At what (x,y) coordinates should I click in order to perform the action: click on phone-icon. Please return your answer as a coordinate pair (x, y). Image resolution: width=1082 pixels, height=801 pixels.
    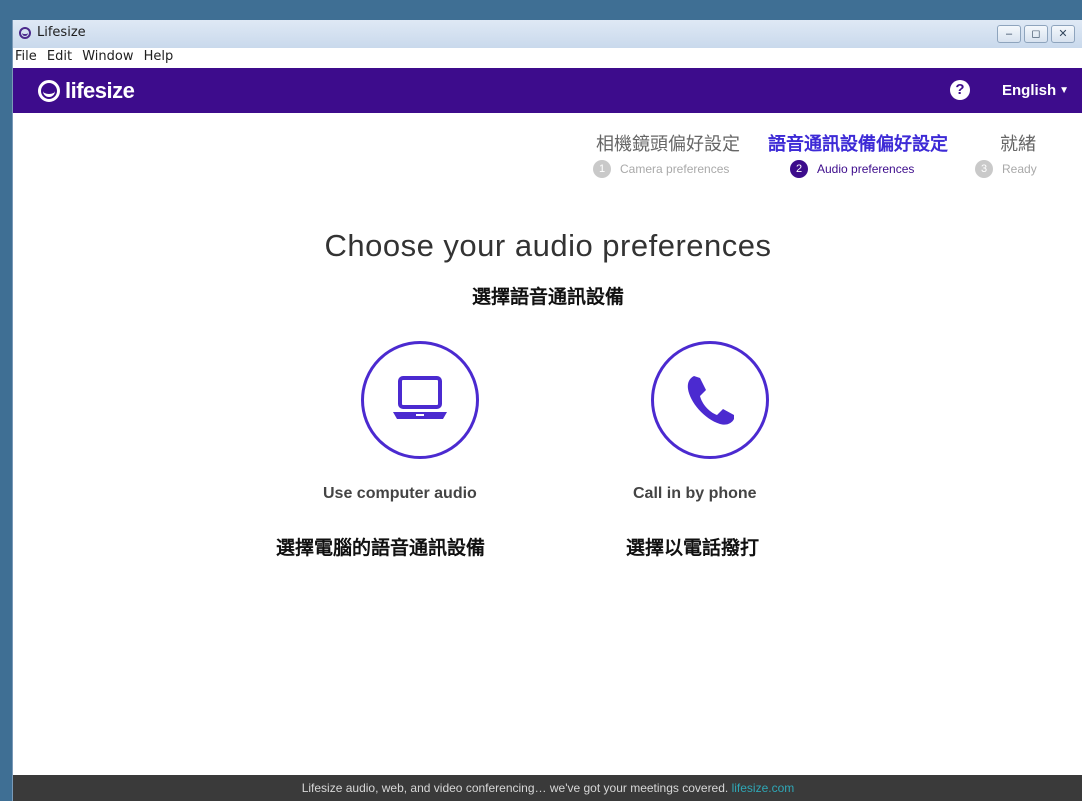
    Looking at the image, I should click on (710, 400).